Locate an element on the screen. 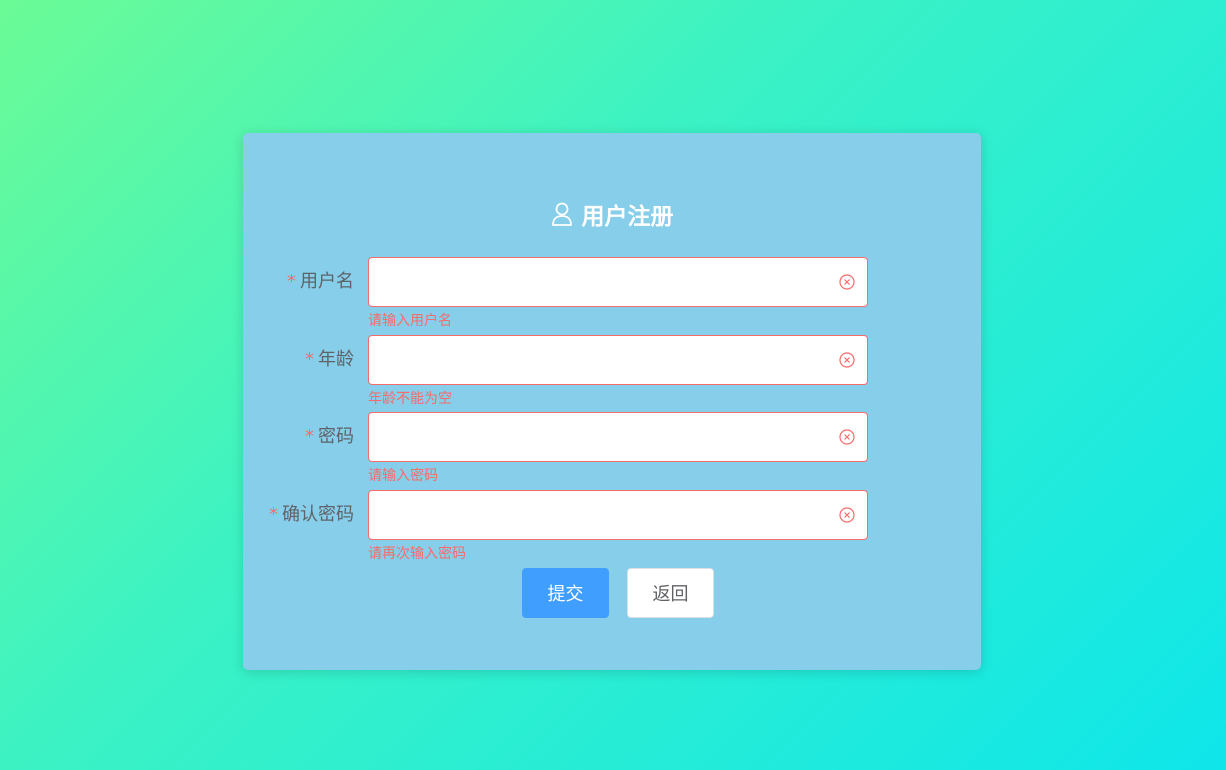 The image size is (1226, 770). confirm-password-label-text: 确认密码 is located at coordinates (318, 514).